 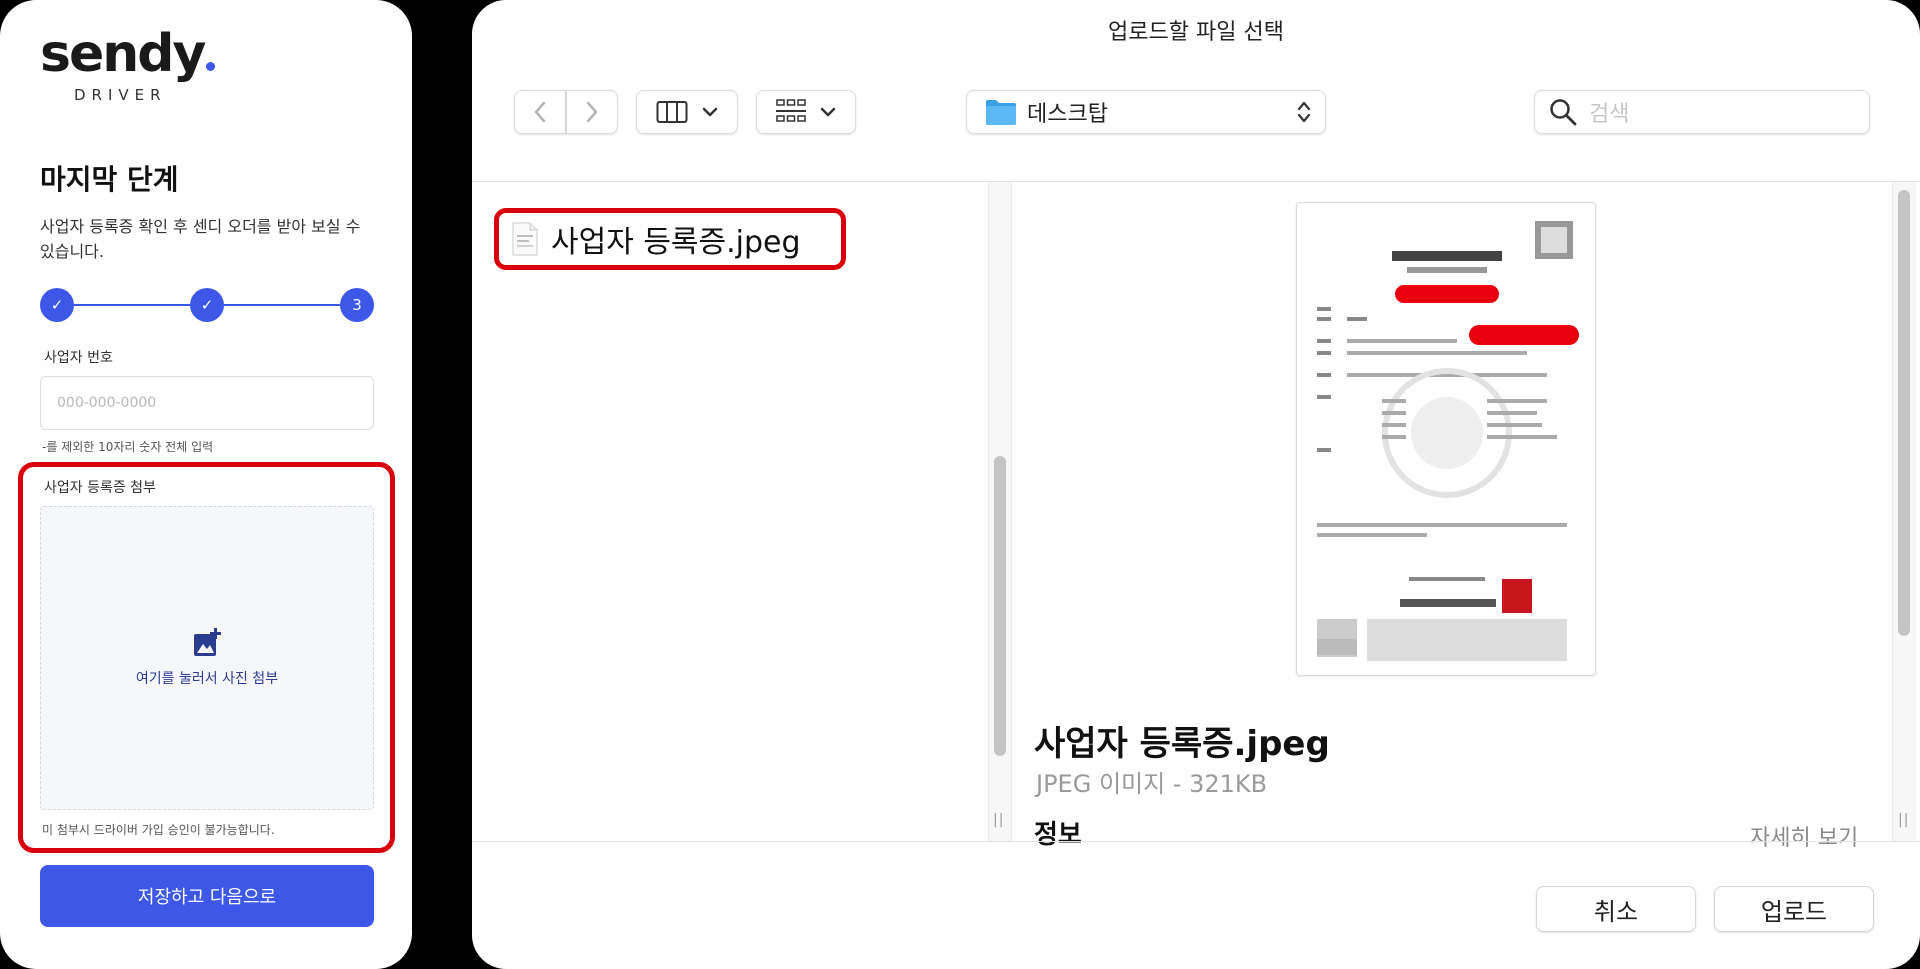 What do you see at coordinates (207, 403) in the screenshot?
I see `biz-number-input` at bounding box center [207, 403].